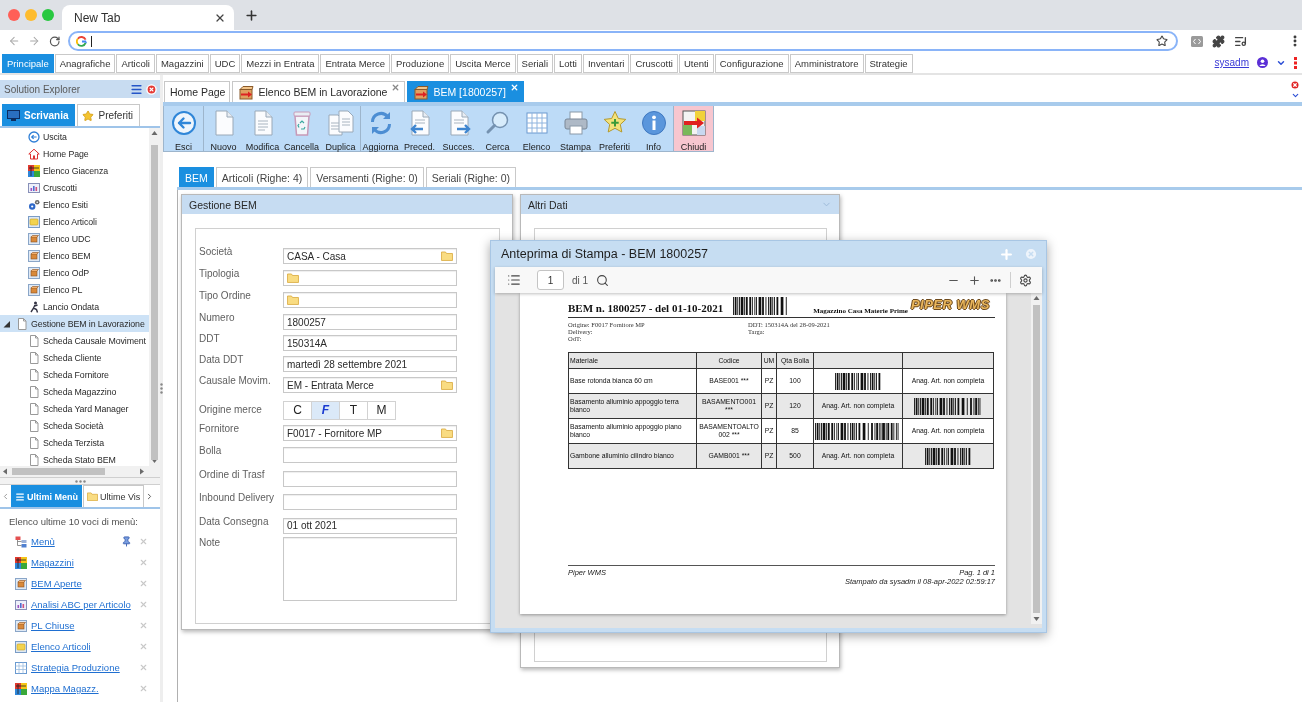 The width and height of the screenshot is (1302, 702). What do you see at coordinates (48, 15) in the screenshot?
I see `window-maximize-icon` at bounding box center [48, 15].